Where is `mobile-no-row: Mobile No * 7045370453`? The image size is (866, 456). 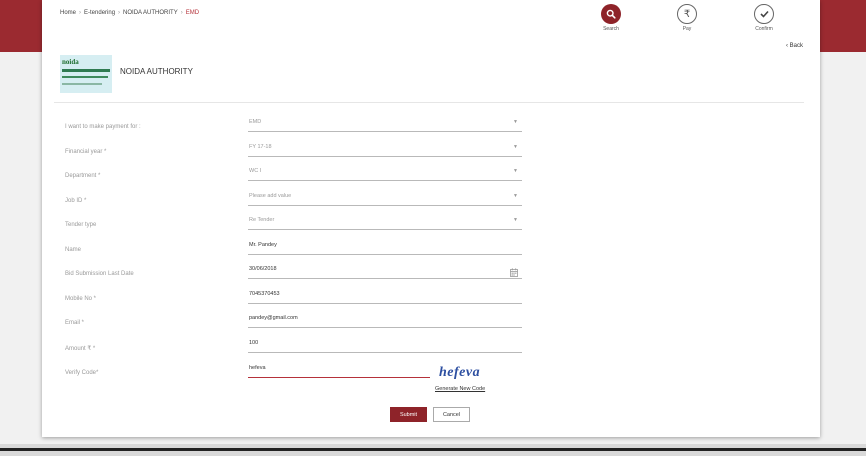 mobile-no-row: Mobile No * 7045370453 is located at coordinates (431, 302).